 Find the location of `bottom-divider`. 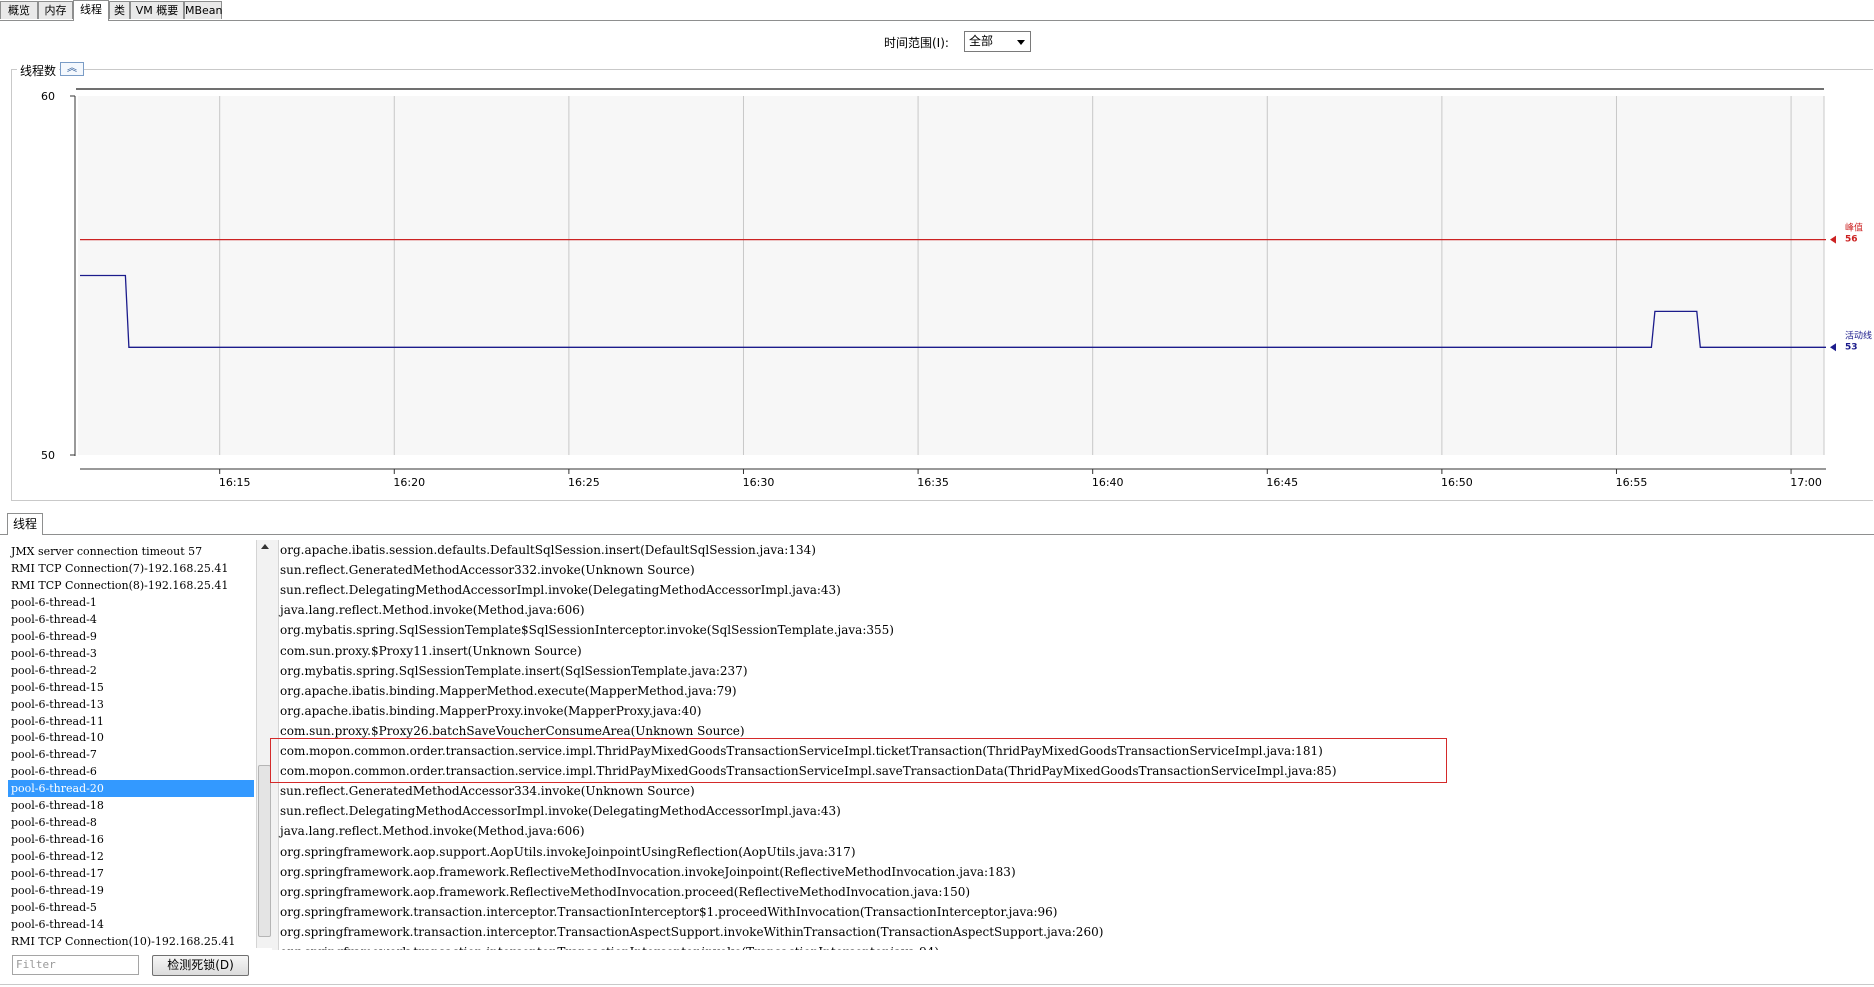

bottom-divider is located at coordinates (937, 984).